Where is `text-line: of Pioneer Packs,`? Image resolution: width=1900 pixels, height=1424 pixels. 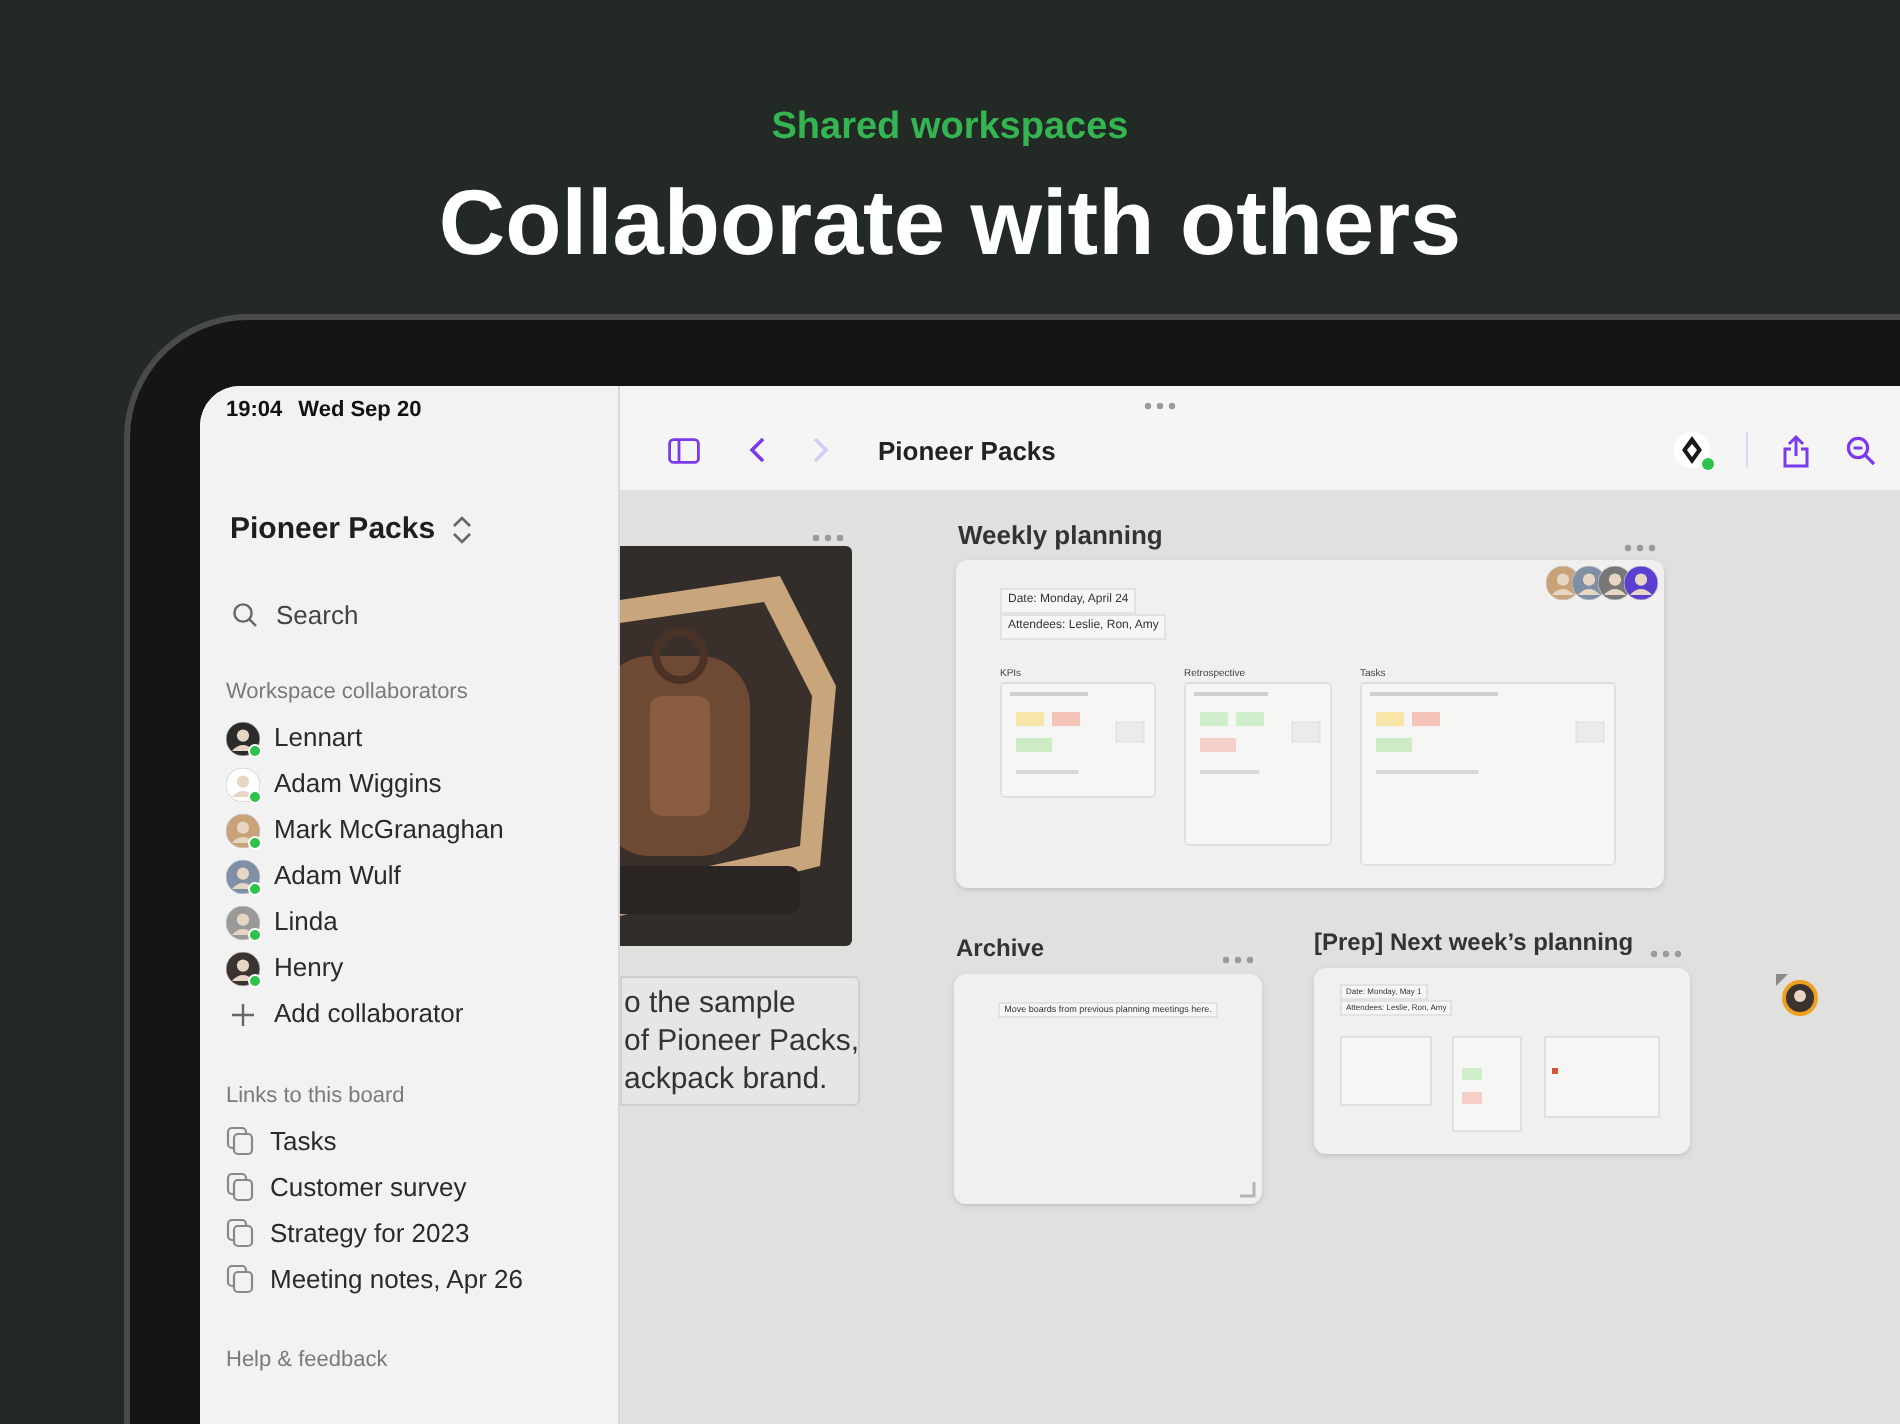 text-line: of Pioneer Packs, is located at coordinates (741, 1040).